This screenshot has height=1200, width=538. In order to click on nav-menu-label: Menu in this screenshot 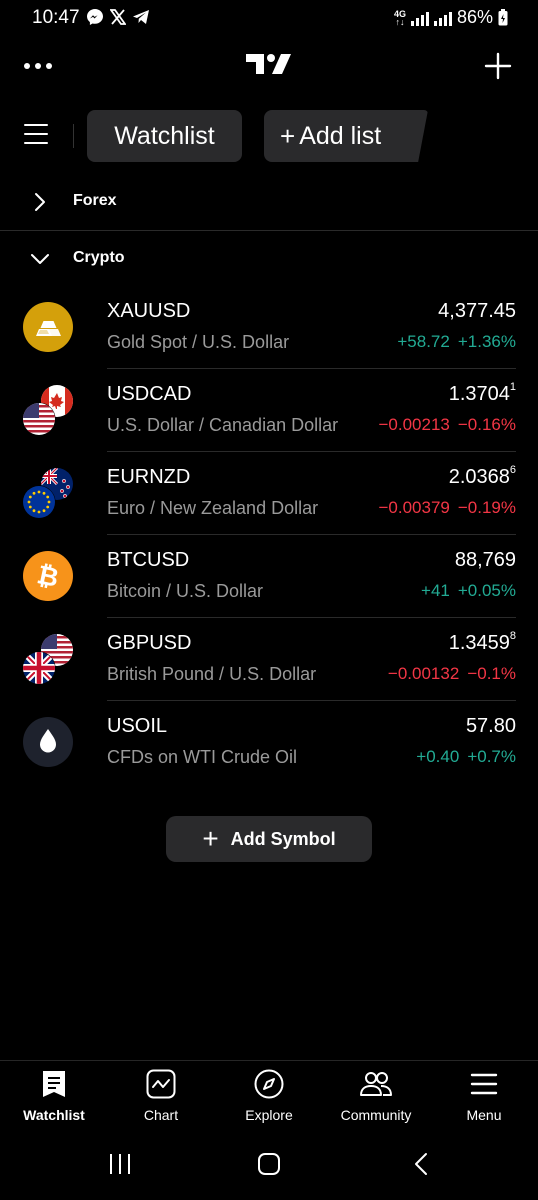, I will do `click(484, 1115)`.